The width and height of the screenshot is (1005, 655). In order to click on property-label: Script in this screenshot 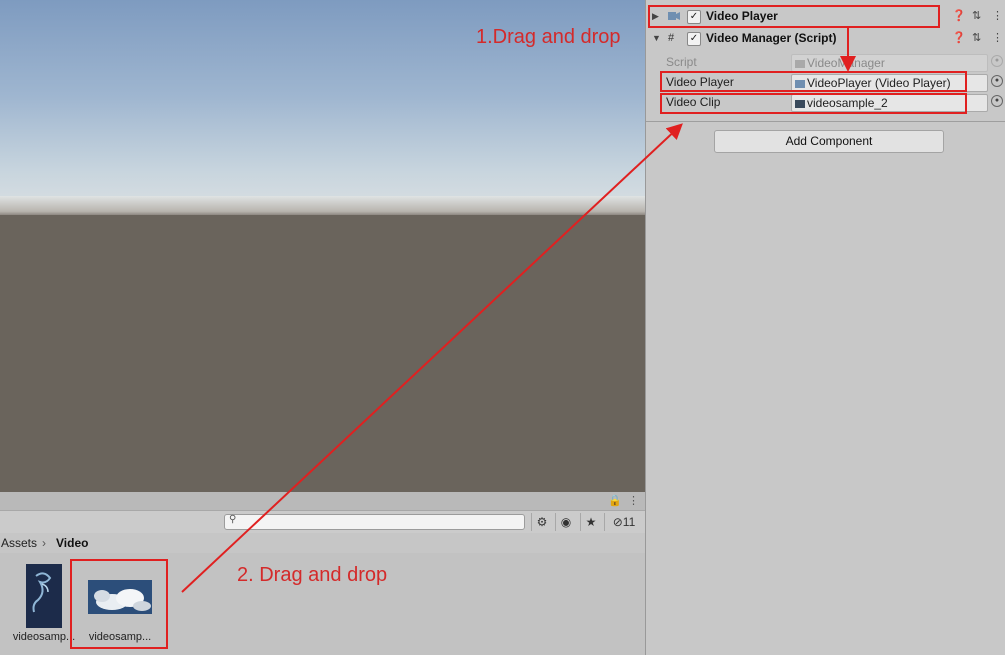, I will do `click(681, 62)`.